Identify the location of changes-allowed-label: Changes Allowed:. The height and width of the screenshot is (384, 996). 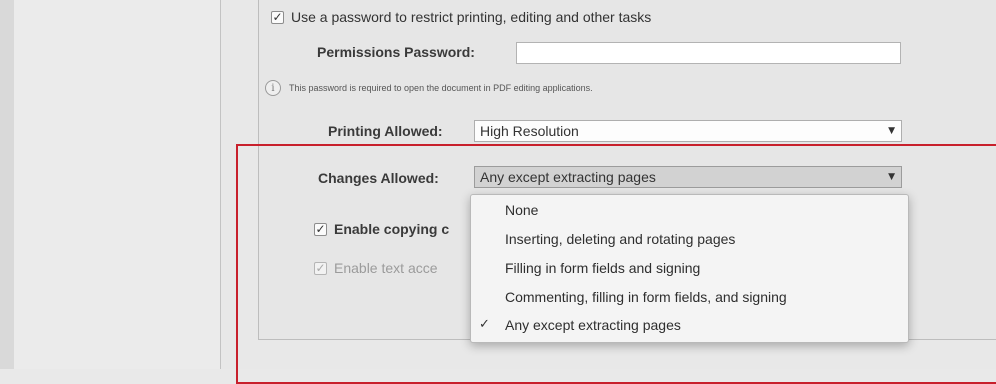
(378, 178).